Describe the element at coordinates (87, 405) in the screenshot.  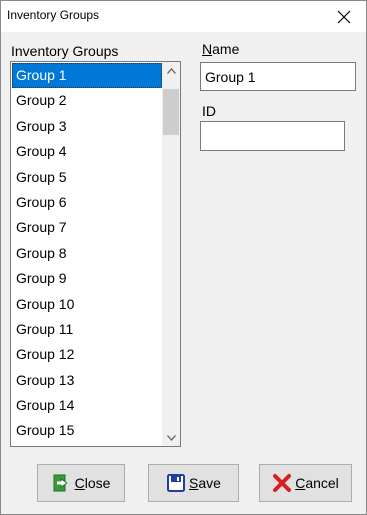
I see `list-item: Group 14` at that location.